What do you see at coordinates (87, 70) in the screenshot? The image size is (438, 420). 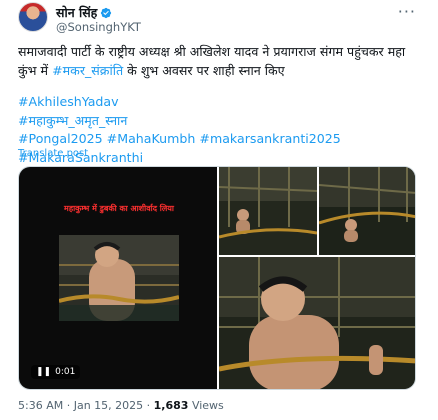 I see `hashtag-link: #मकर_संक्रांति` at bounding box center [87, 70].